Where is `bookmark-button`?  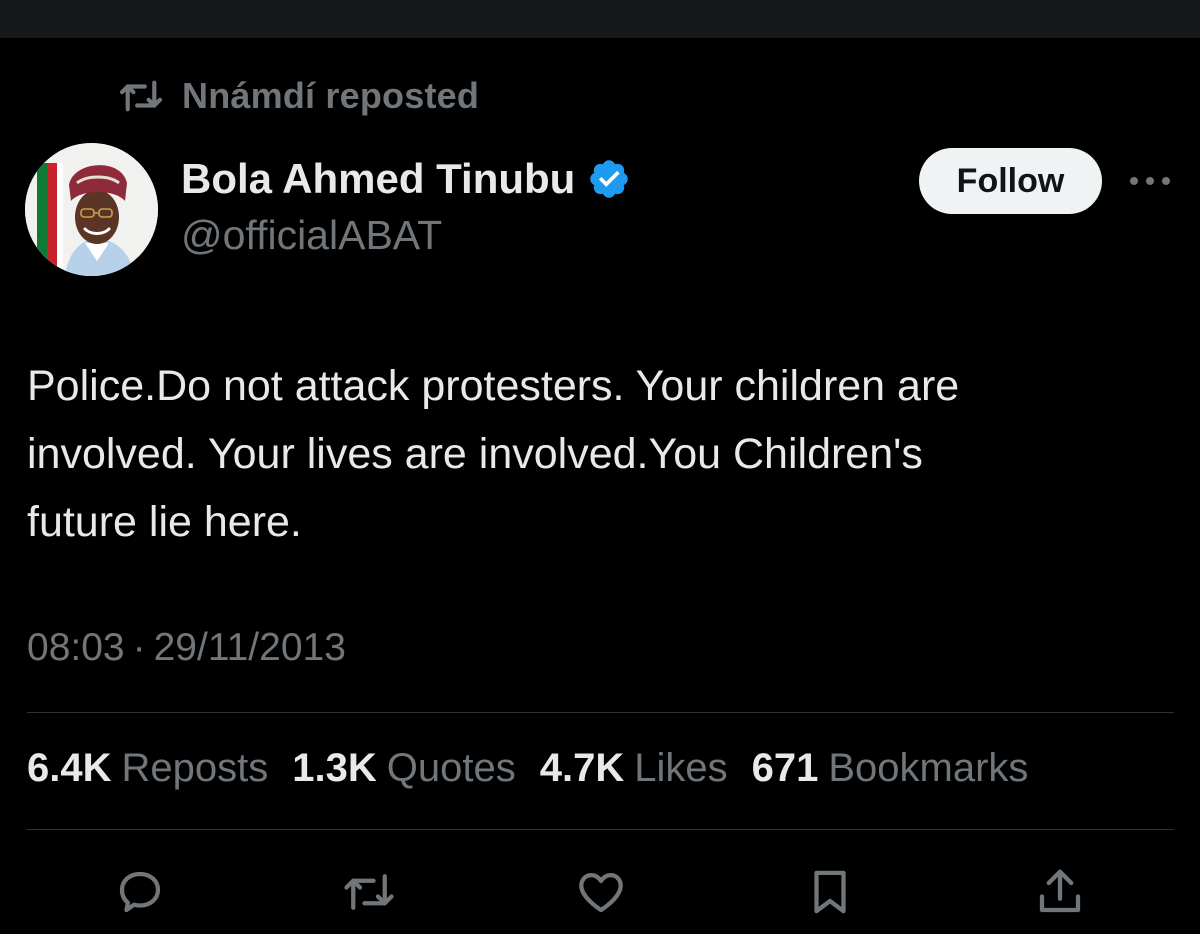 bookmark-button is located at coordinates (830, 892).